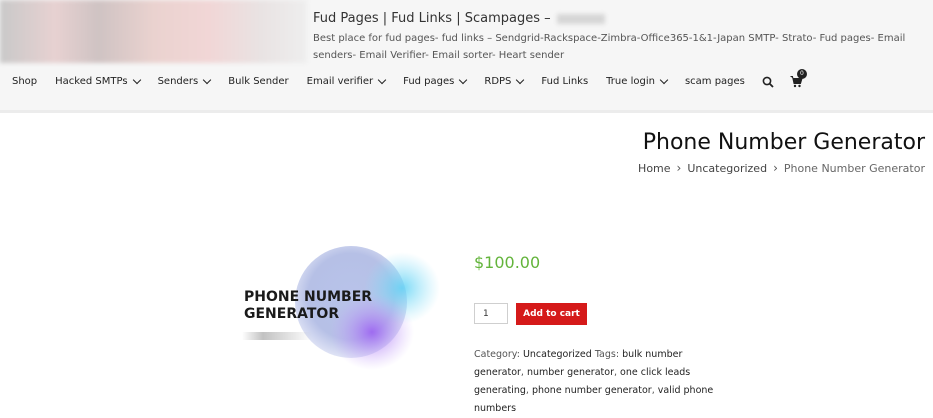 The width and height of the screenshot is (933, 418). I want to click on tag-link: phone number generator, so click(592, 390).